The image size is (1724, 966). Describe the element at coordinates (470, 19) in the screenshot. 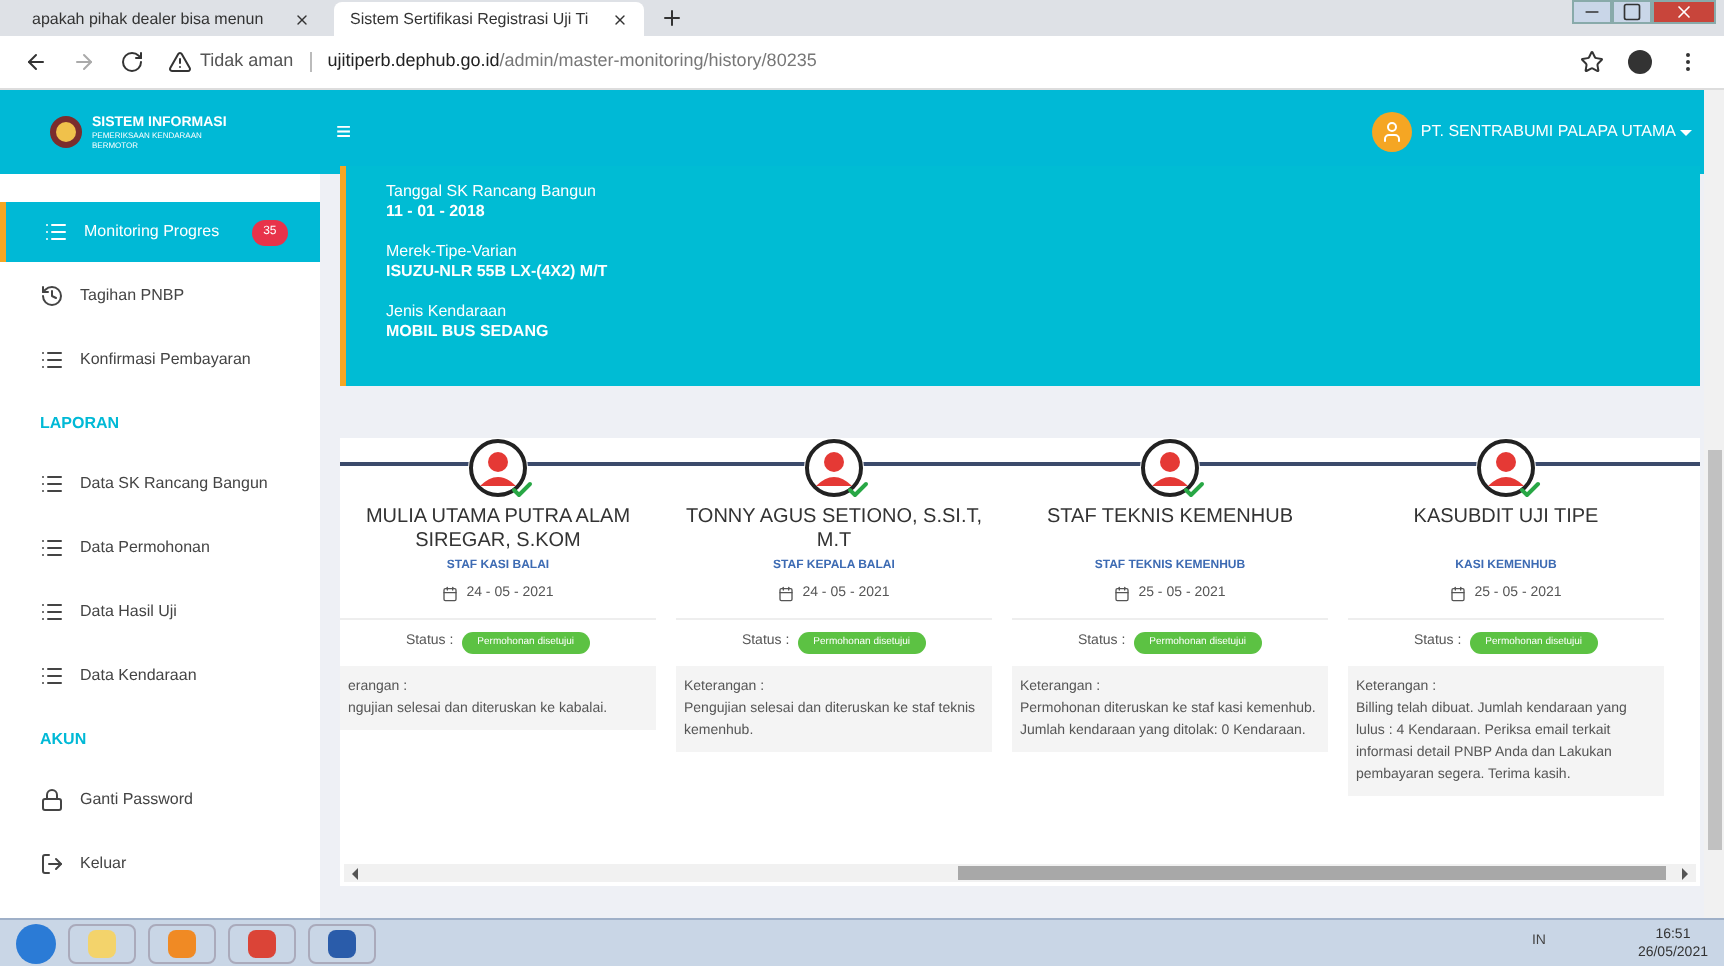

I see `tab-title: Sistem Sertifikasi Registrasi Uji Ti` at that location.